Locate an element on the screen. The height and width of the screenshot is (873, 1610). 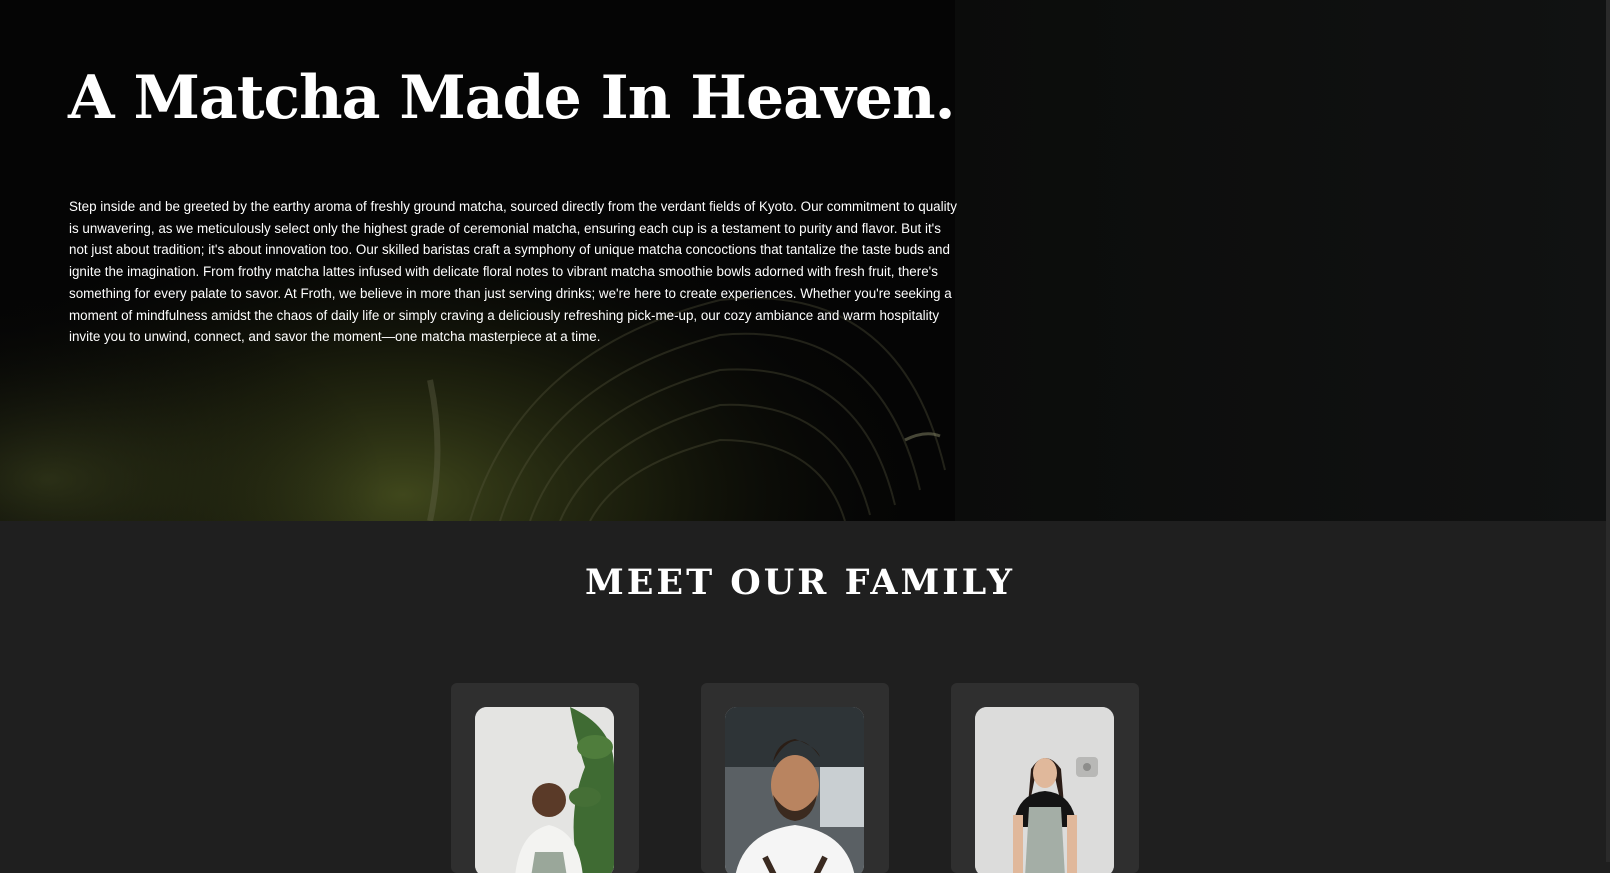
page-scrollbar is located at coordinates (1608, 431).